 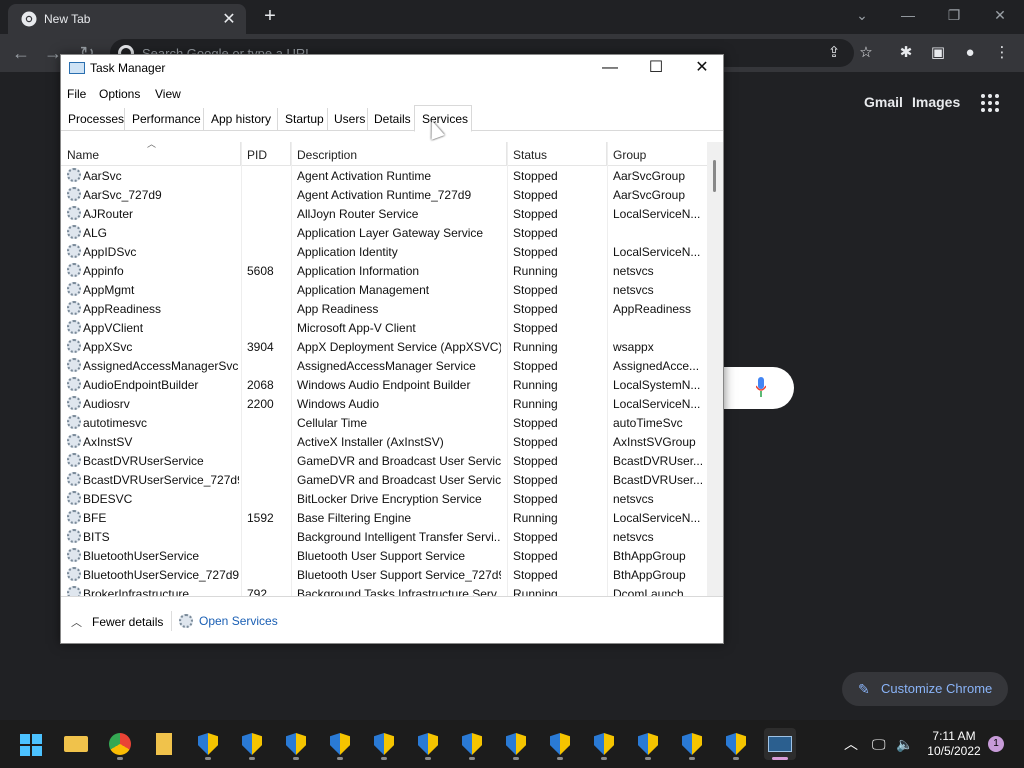 What do you see at coordinates (443, 118) in the screenshot?
I see `tab-services: Services` at bounding box center [443, 118].